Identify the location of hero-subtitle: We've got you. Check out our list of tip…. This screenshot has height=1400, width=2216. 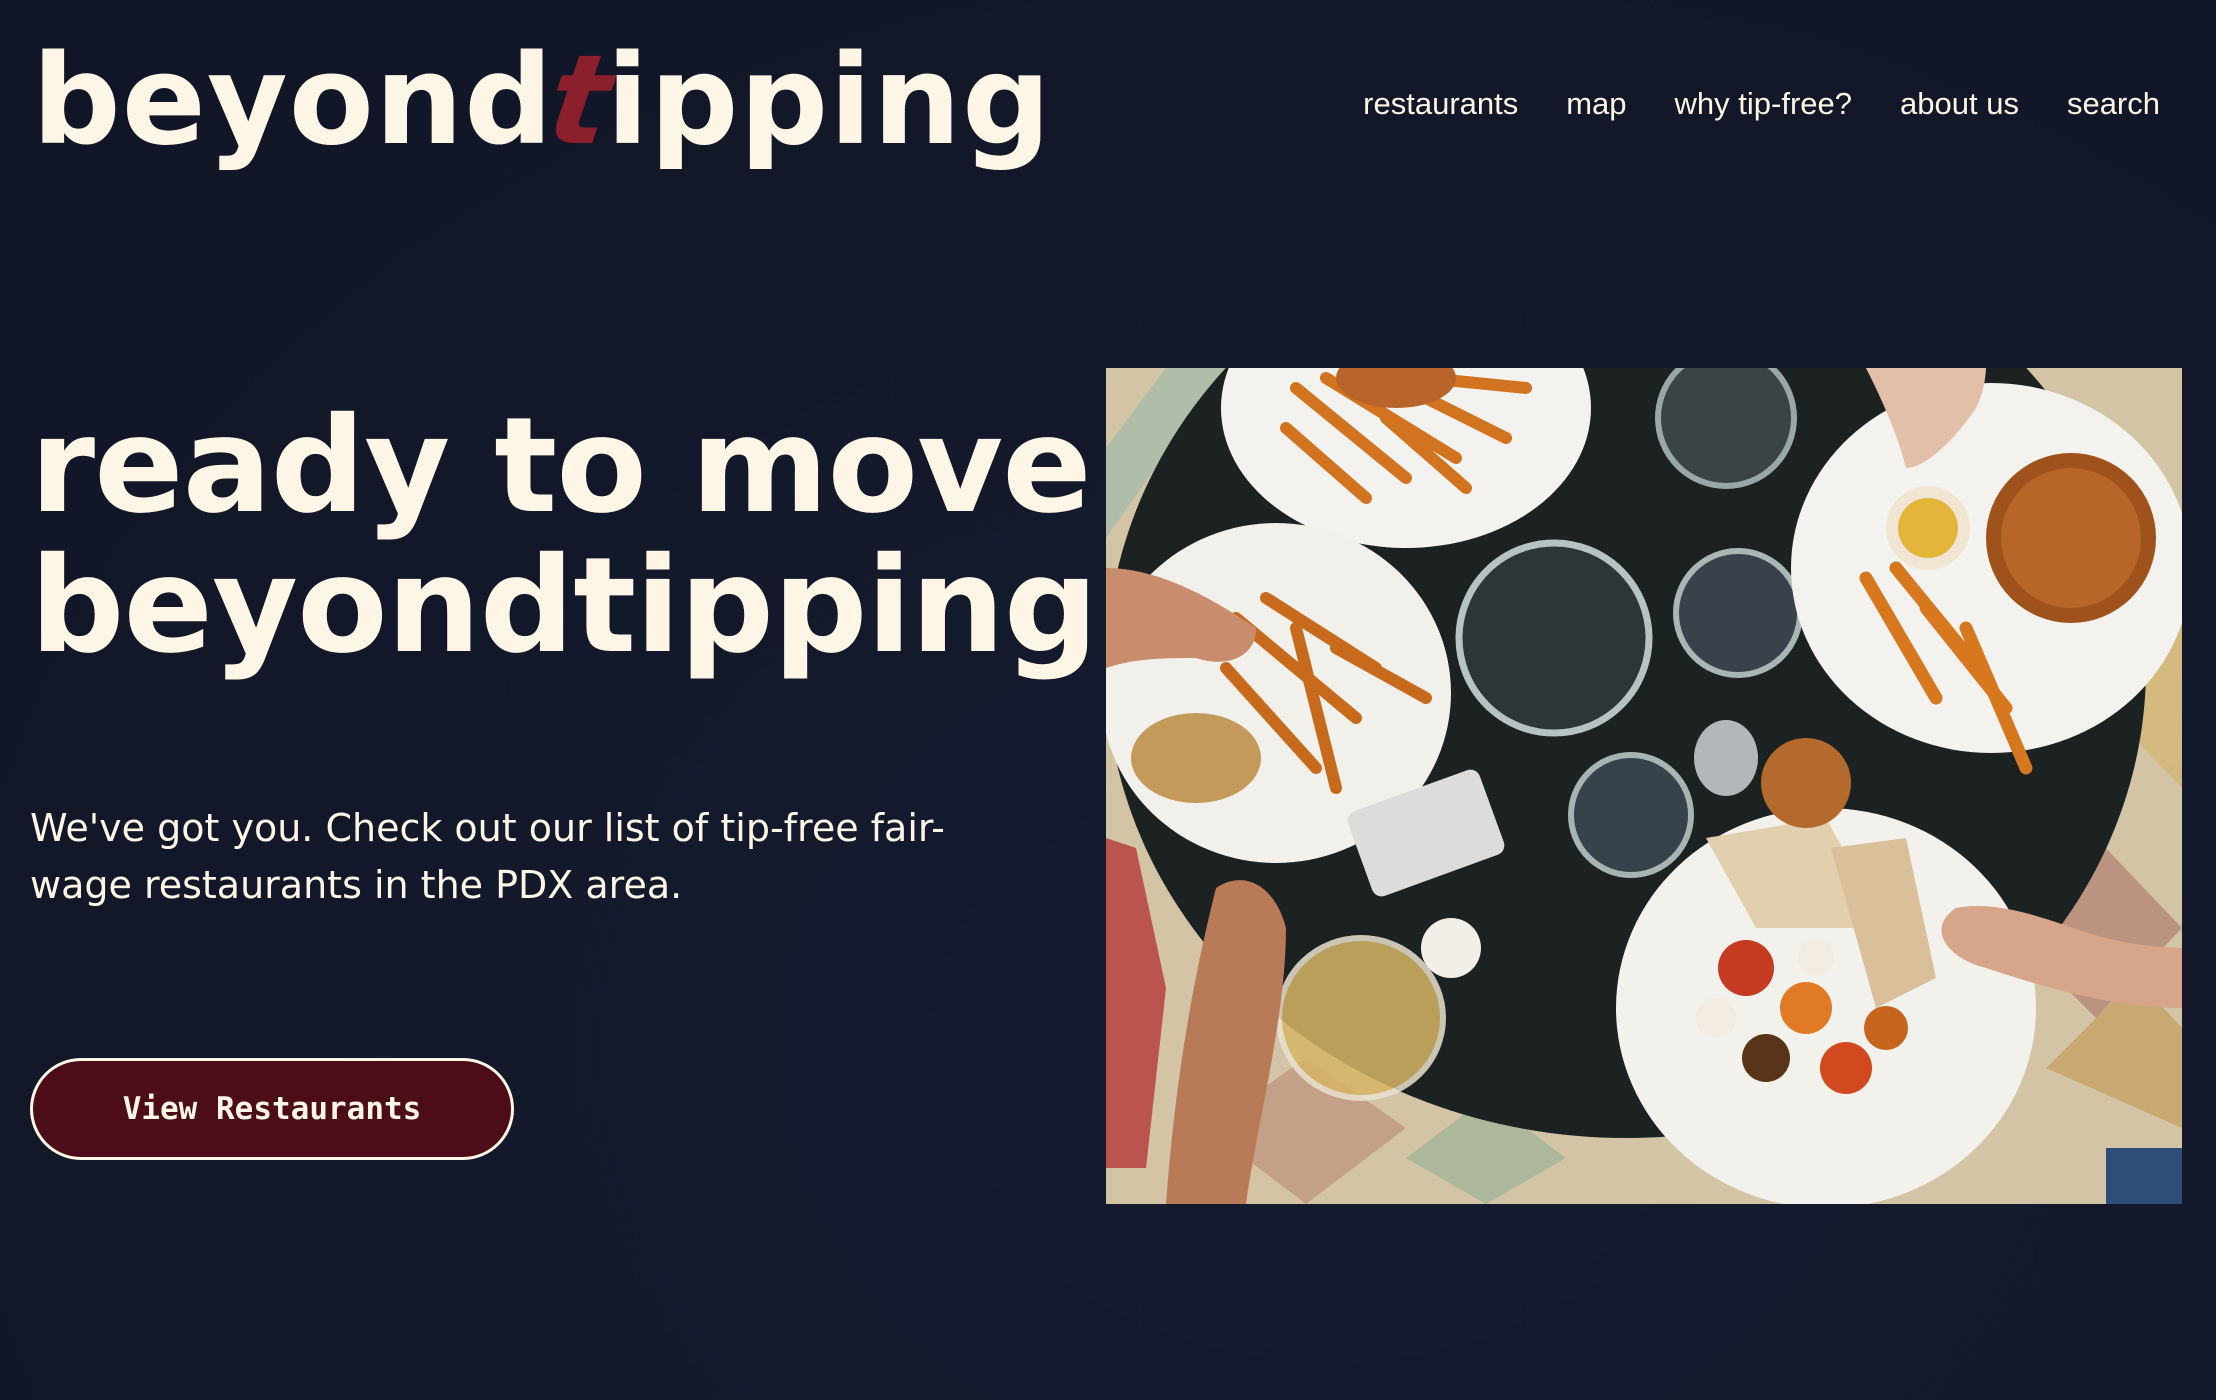
(487, 856).